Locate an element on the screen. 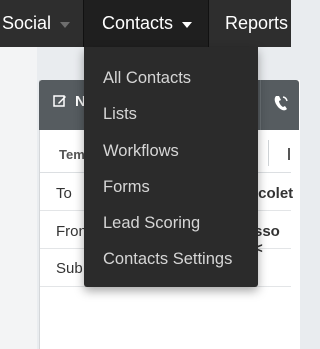 The image size is (320, 349). subject-label: Sub is located at coordinates (69, 268).